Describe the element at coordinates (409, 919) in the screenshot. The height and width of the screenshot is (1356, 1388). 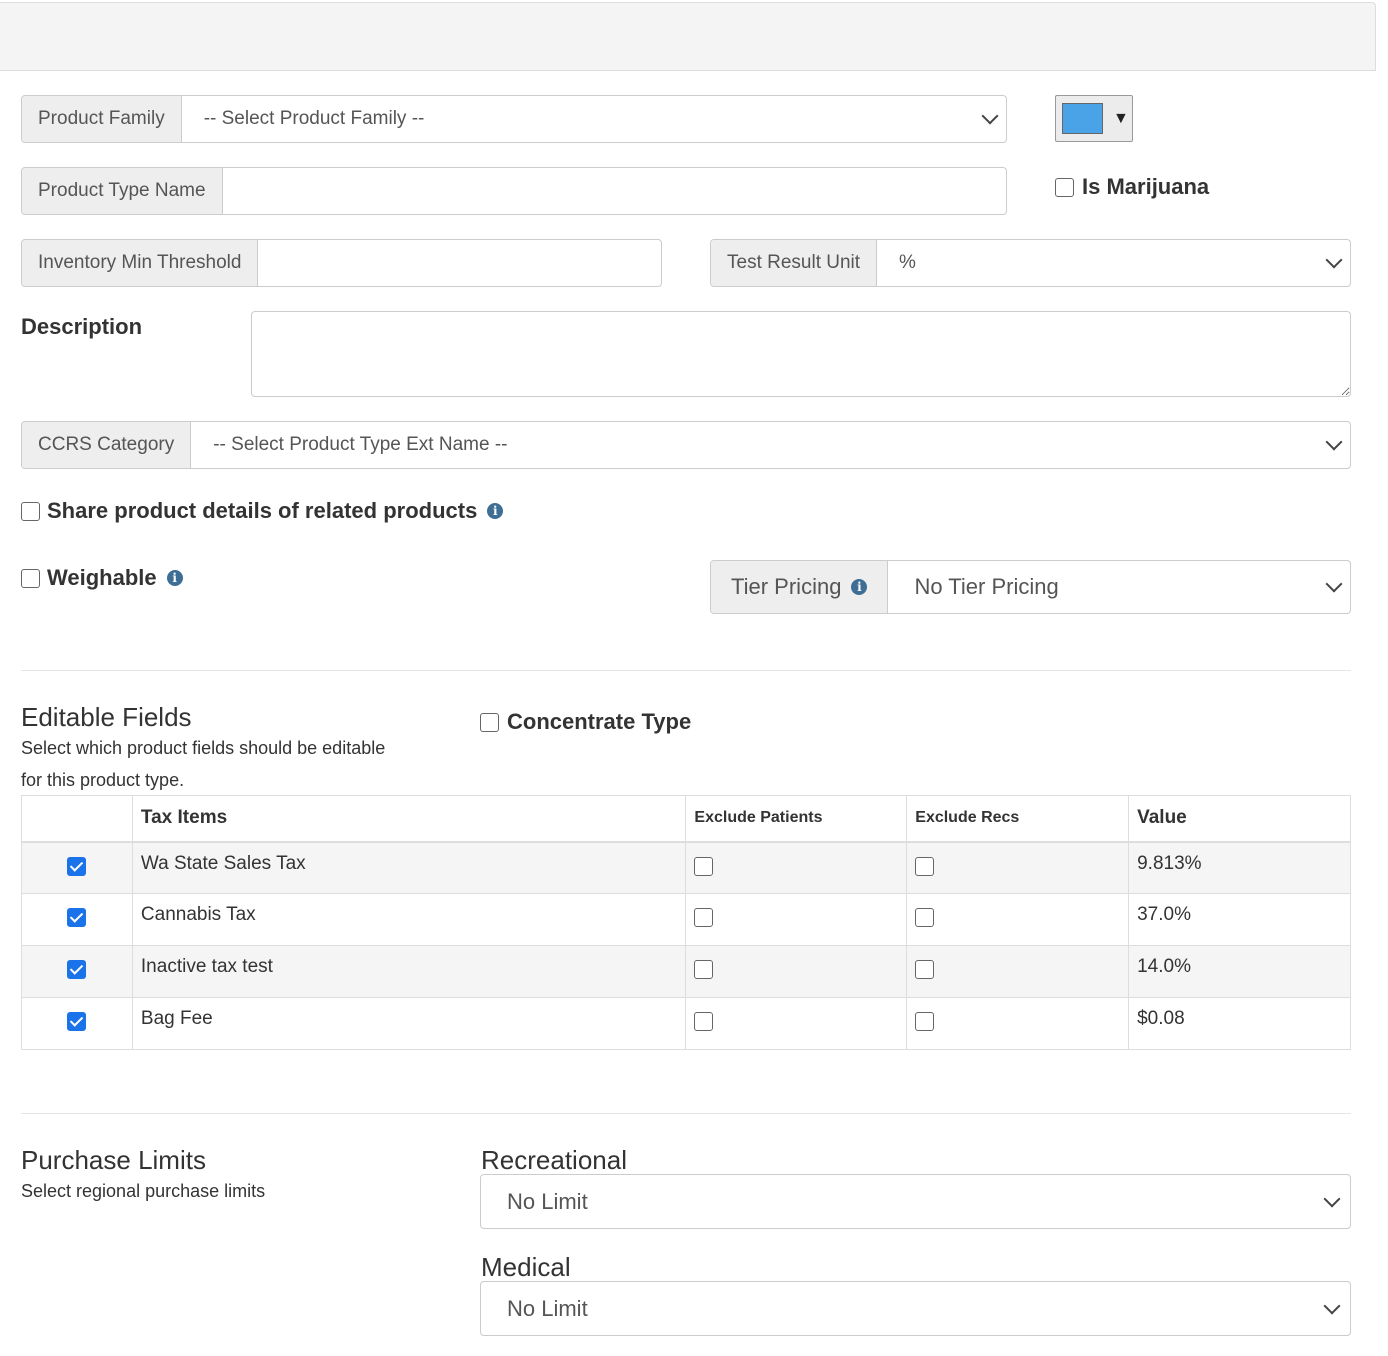
I see `tax-item-name: Cannabis Tax` at that location.